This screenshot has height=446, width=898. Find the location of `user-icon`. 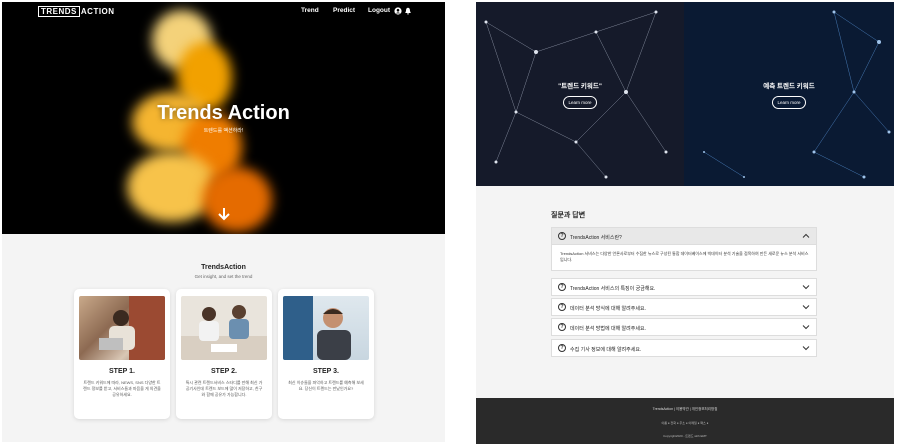

user-icon is located at coordinates (398, 11).